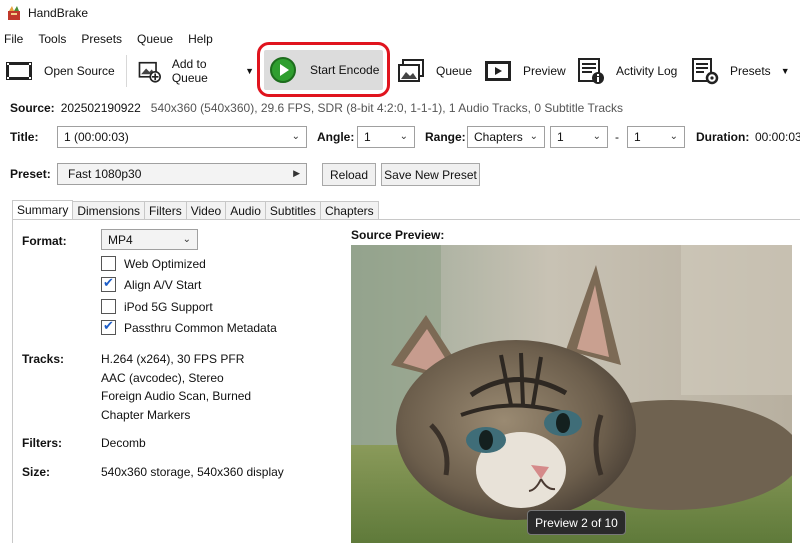  What do you see at coordinates (108, 306) in the screenshot?
I see `ipod-5g-support-checkbox` at bounding box center [108, 306].